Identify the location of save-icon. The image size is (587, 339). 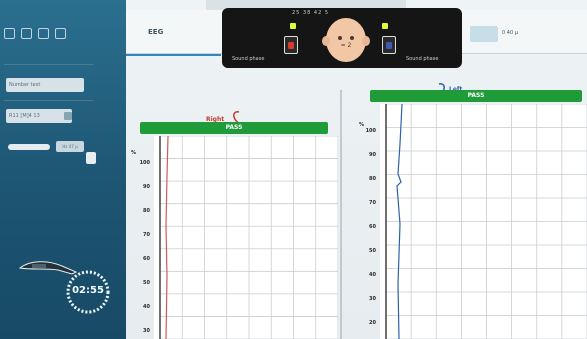
(43, 33).